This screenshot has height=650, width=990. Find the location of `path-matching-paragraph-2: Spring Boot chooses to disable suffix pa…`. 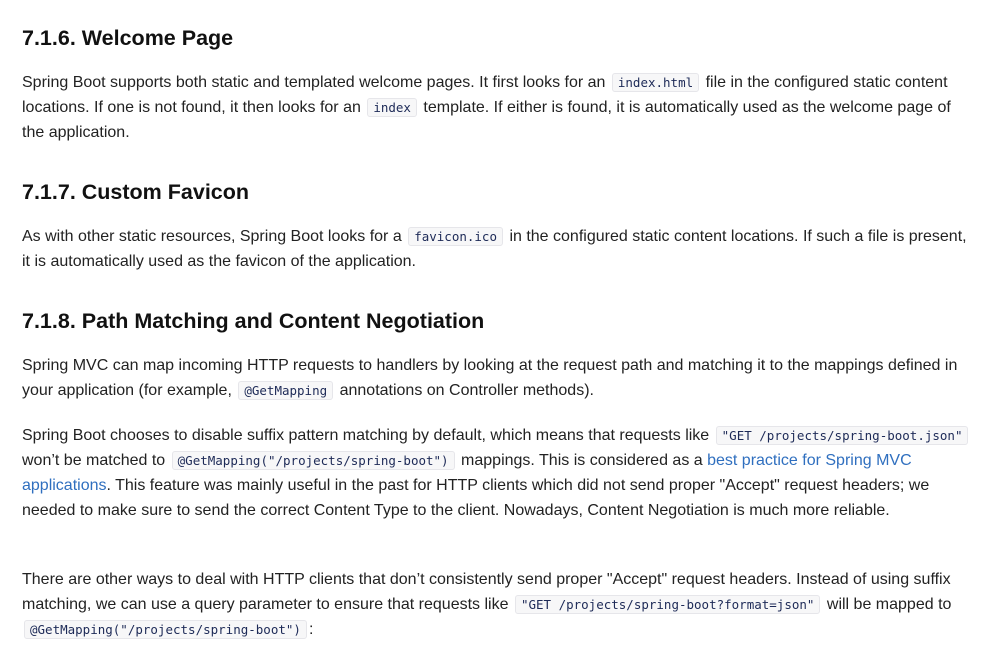

path-matching-paragraph-2: Spring Boot chooses to disable suffix pa… is located at coordinates (499, 473).